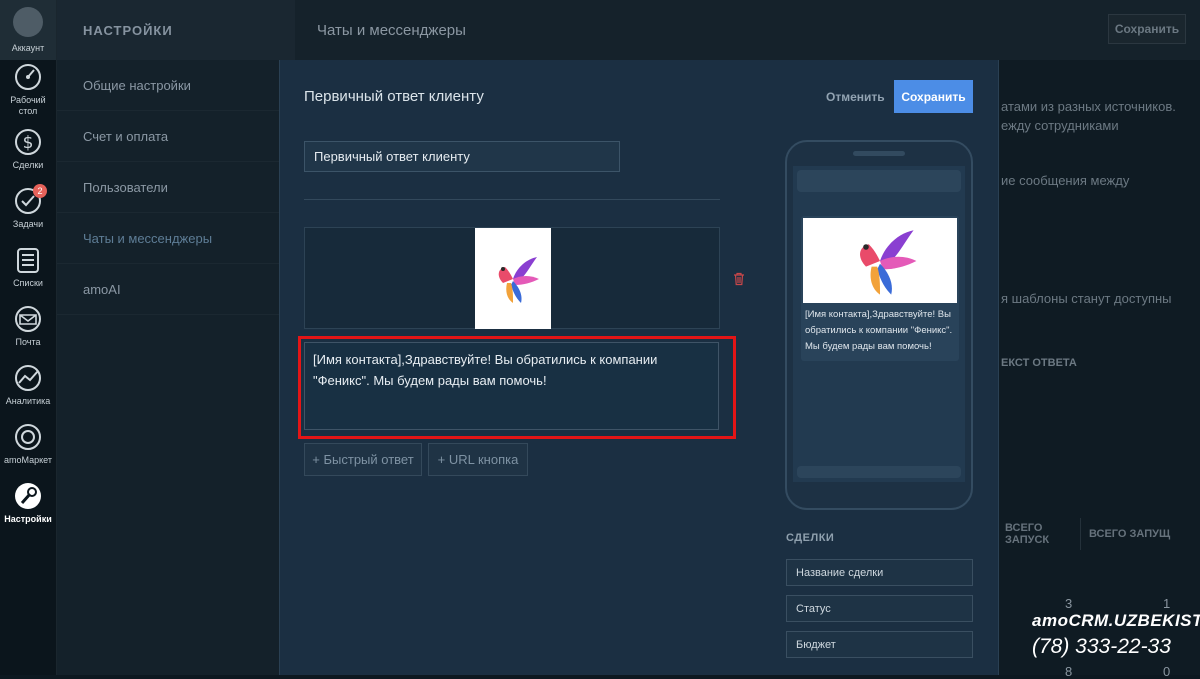  What do you see at coordinates (879, 181) in the screenshot?
I see `chat-header` at bounding box center [879, 181].